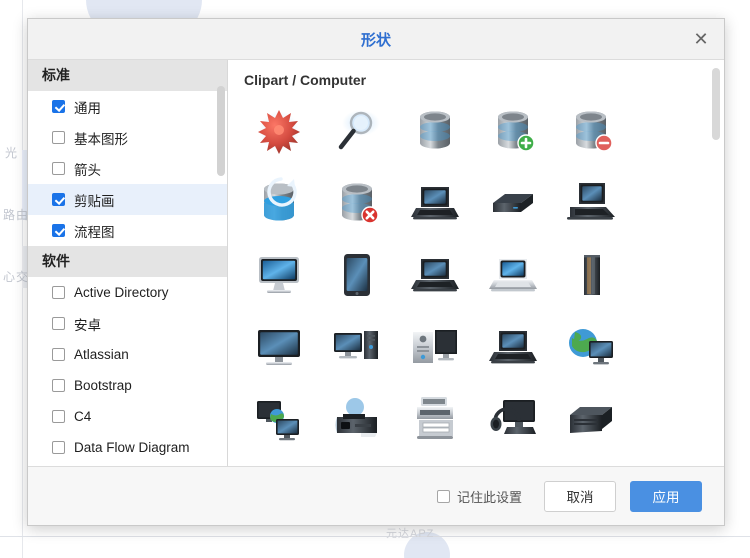 Image resolution: width=750 pixels, height=558 pixels. Describe the element at coordinates (121, 292) in the screenshot. I see `sidebar-item-label: Active Directory` at that location.